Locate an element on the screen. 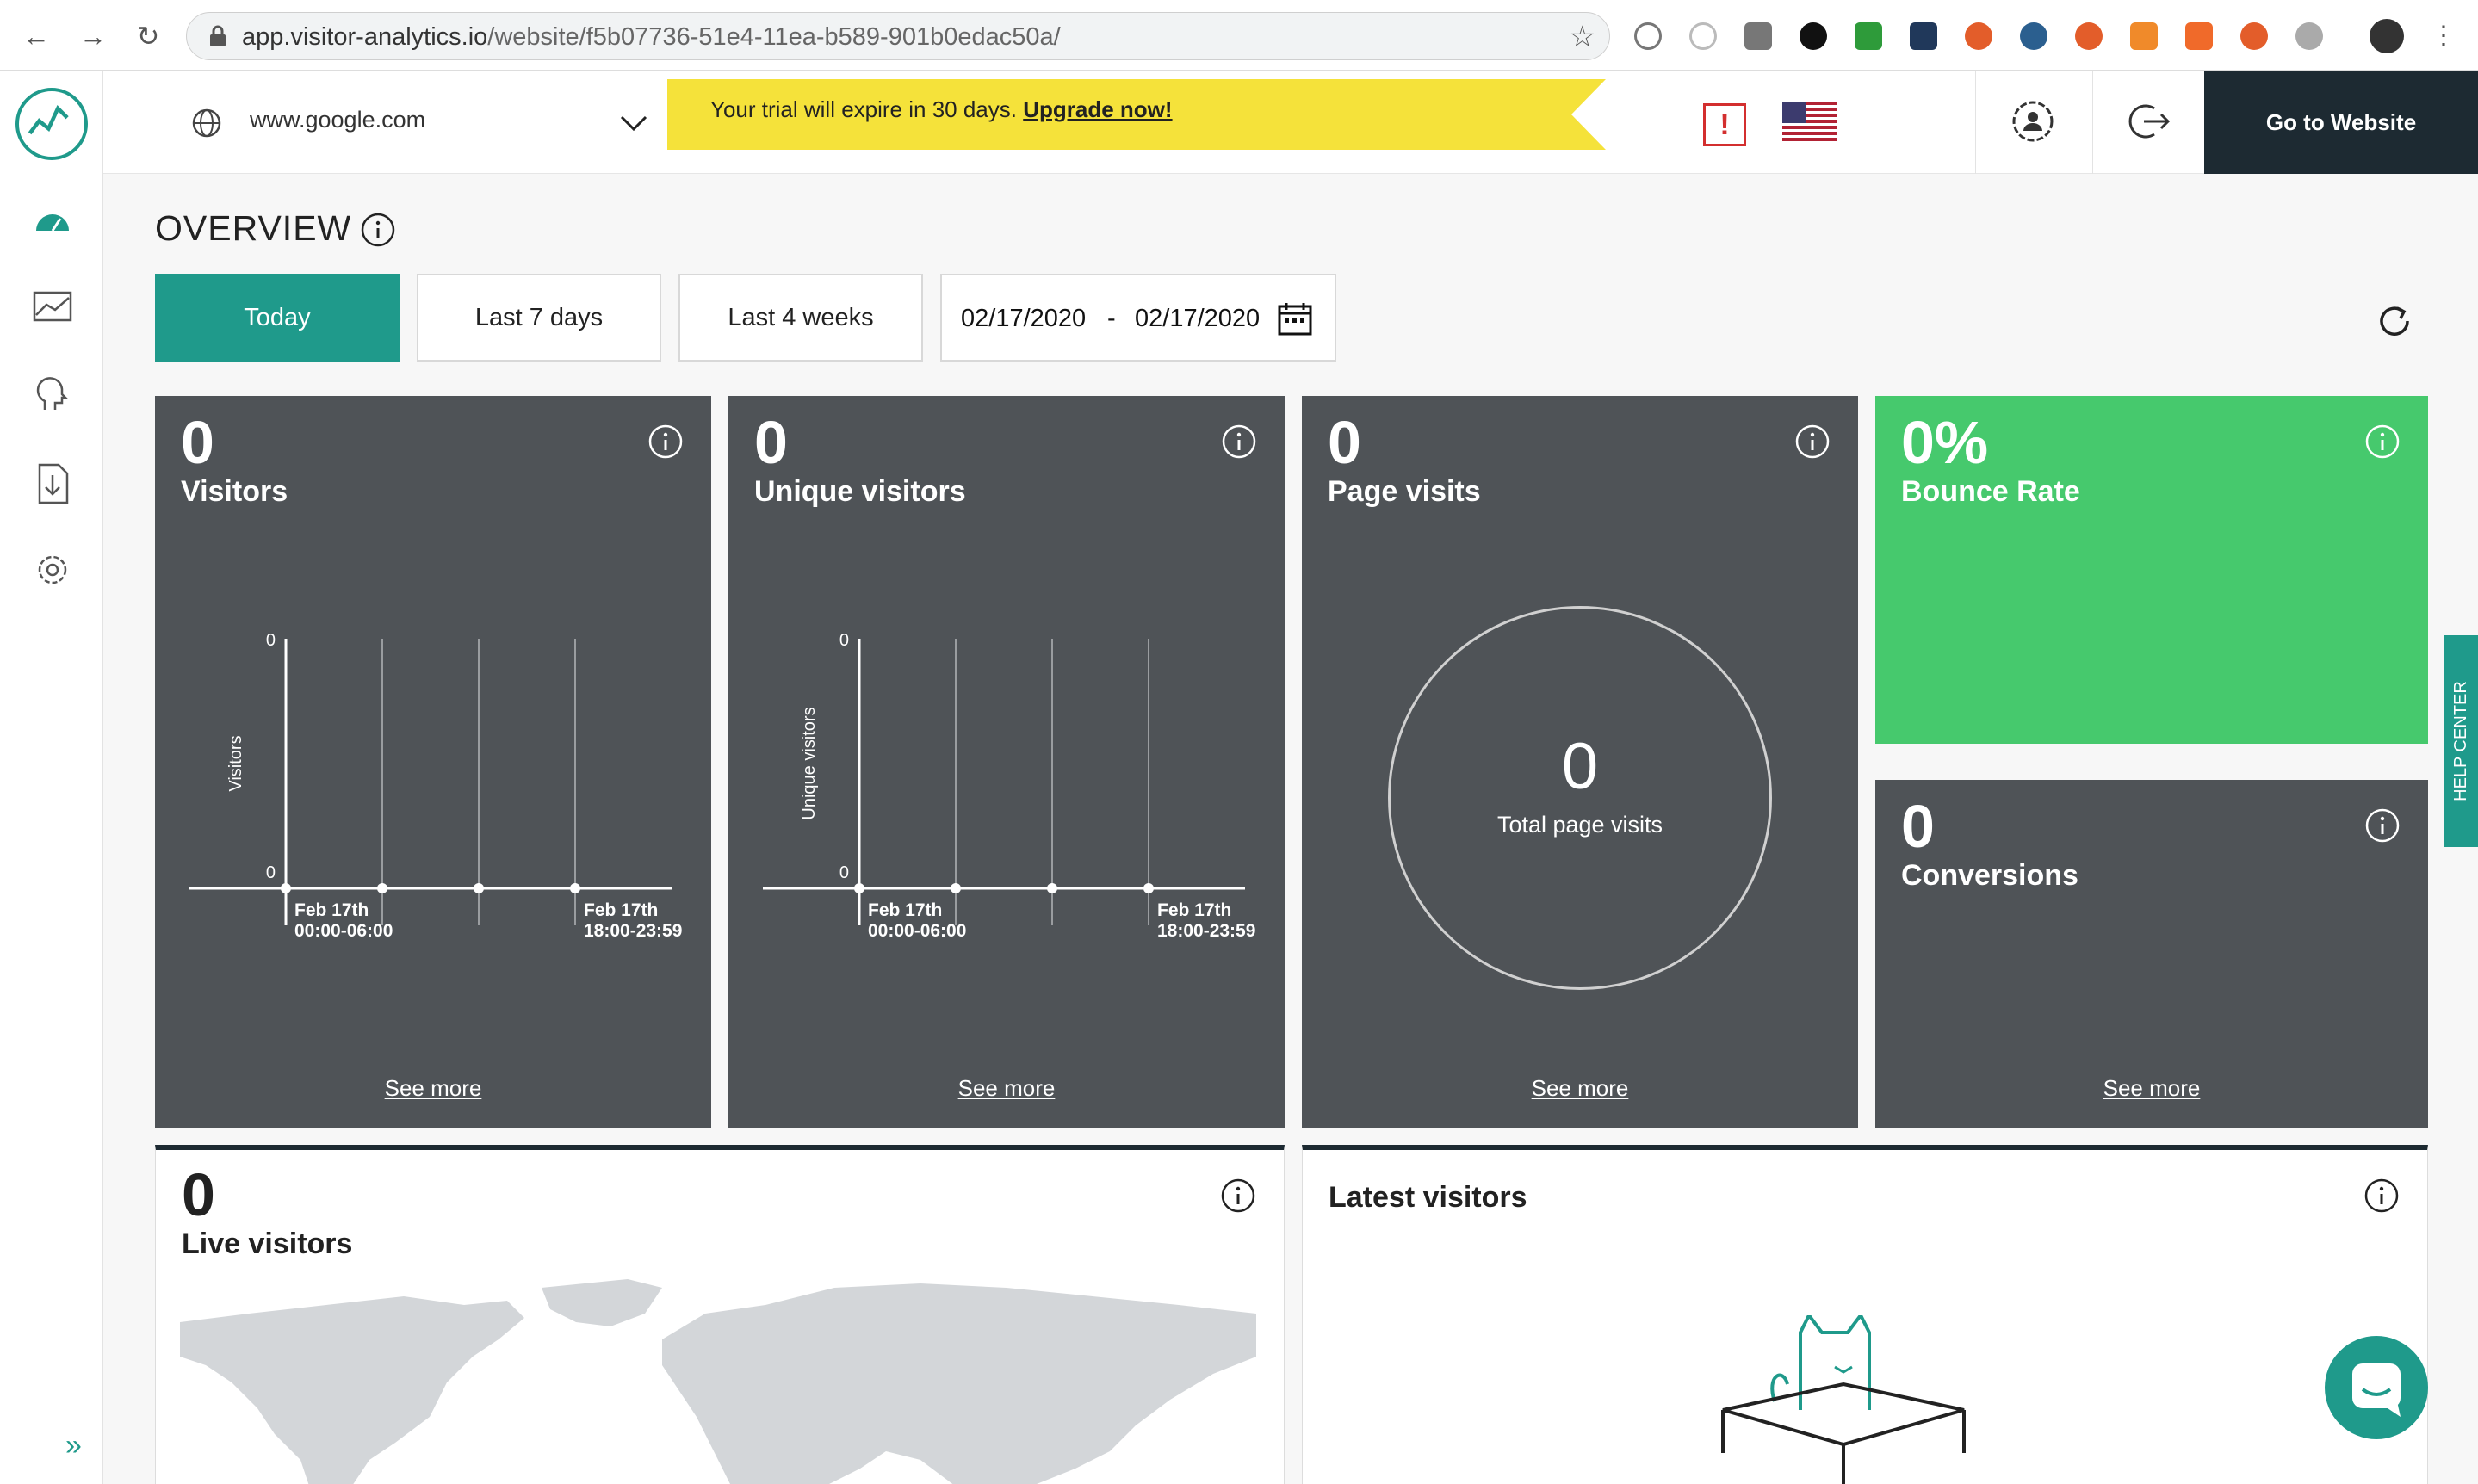  conversions-card: 0 Conversions See more is located at coordinates (2151, 954).